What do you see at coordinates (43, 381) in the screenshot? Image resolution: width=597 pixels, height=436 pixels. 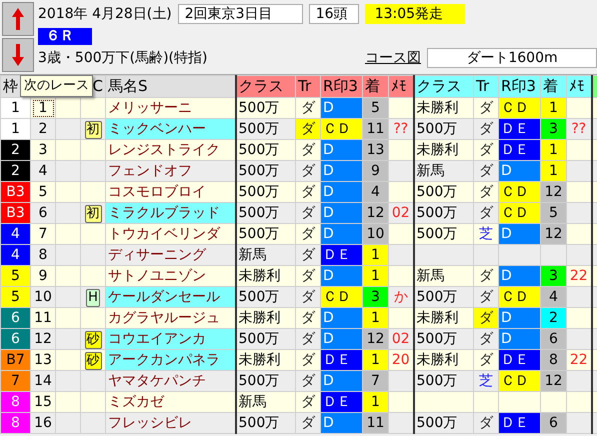 I see `horse-number-cell: 14` at bounding box center [43, 381].